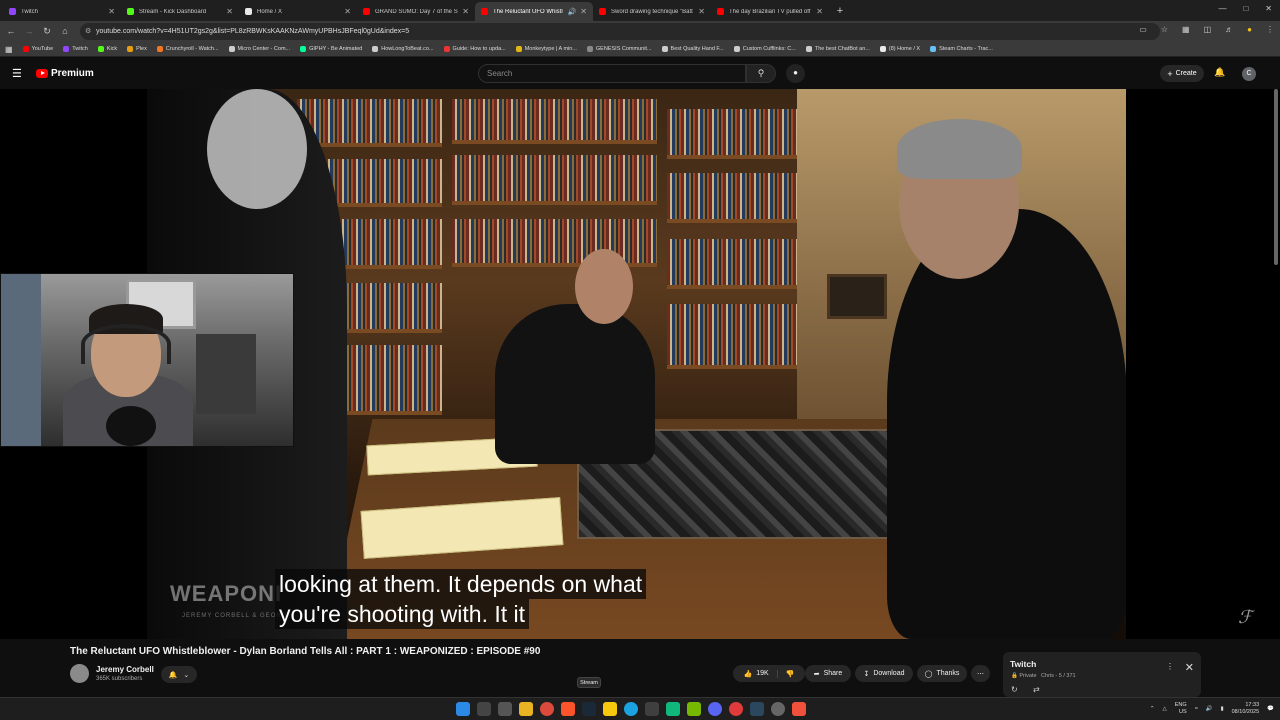  Describe the element at coordinates (1036, 689) in the screenshot. I see `shuffle-icon: ⇄` at that location.